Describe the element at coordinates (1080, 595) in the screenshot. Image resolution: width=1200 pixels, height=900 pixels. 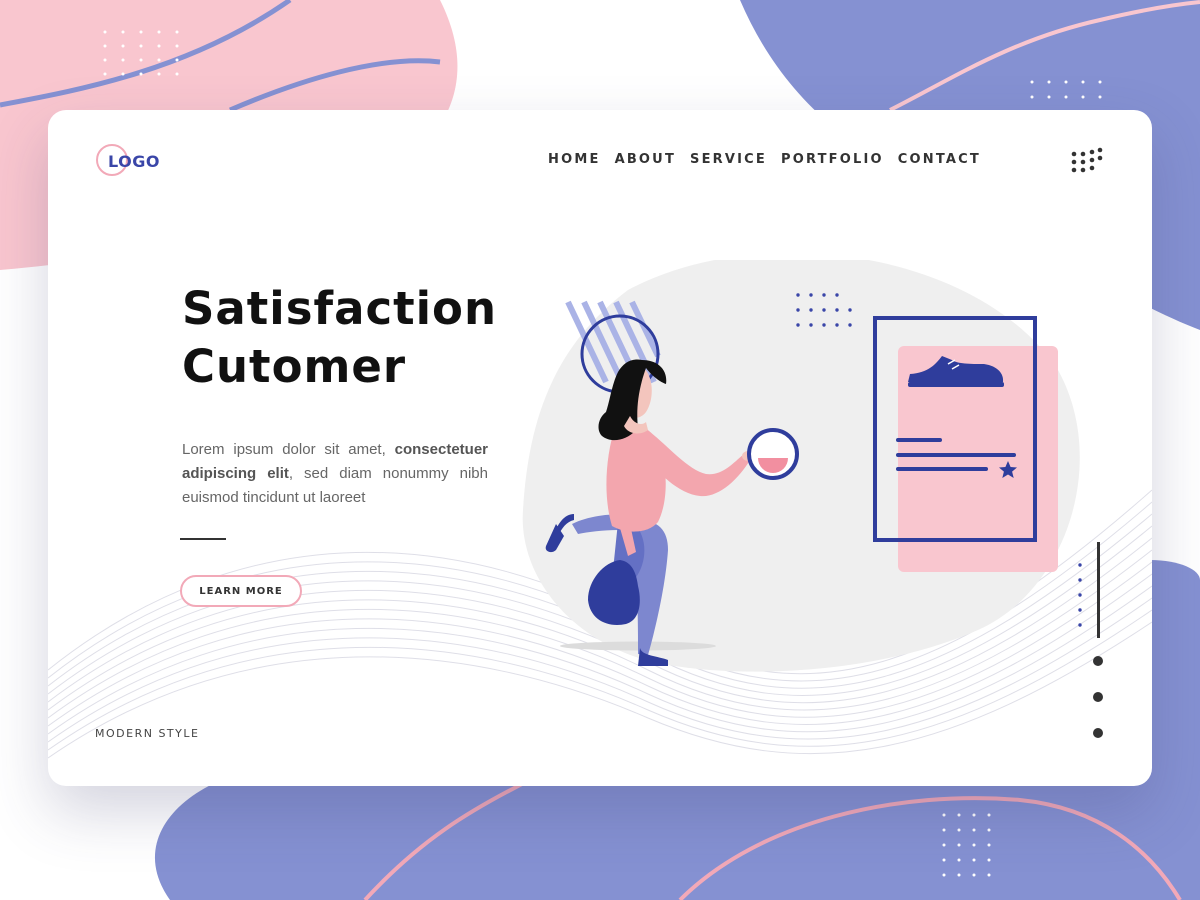
I see `dot-grid-illustration-right` at that location.